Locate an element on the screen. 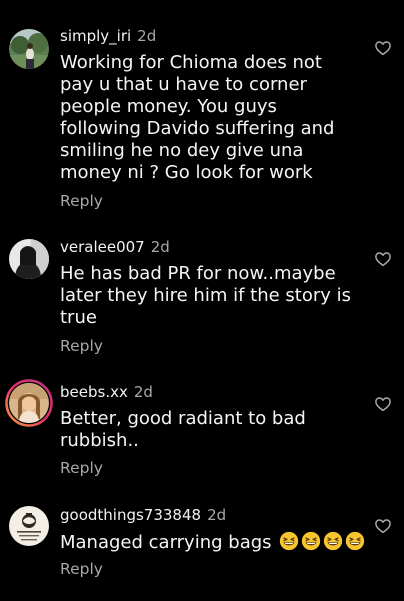  comment-meta: beebs.xx 2d is located at coordinates (106, 392).